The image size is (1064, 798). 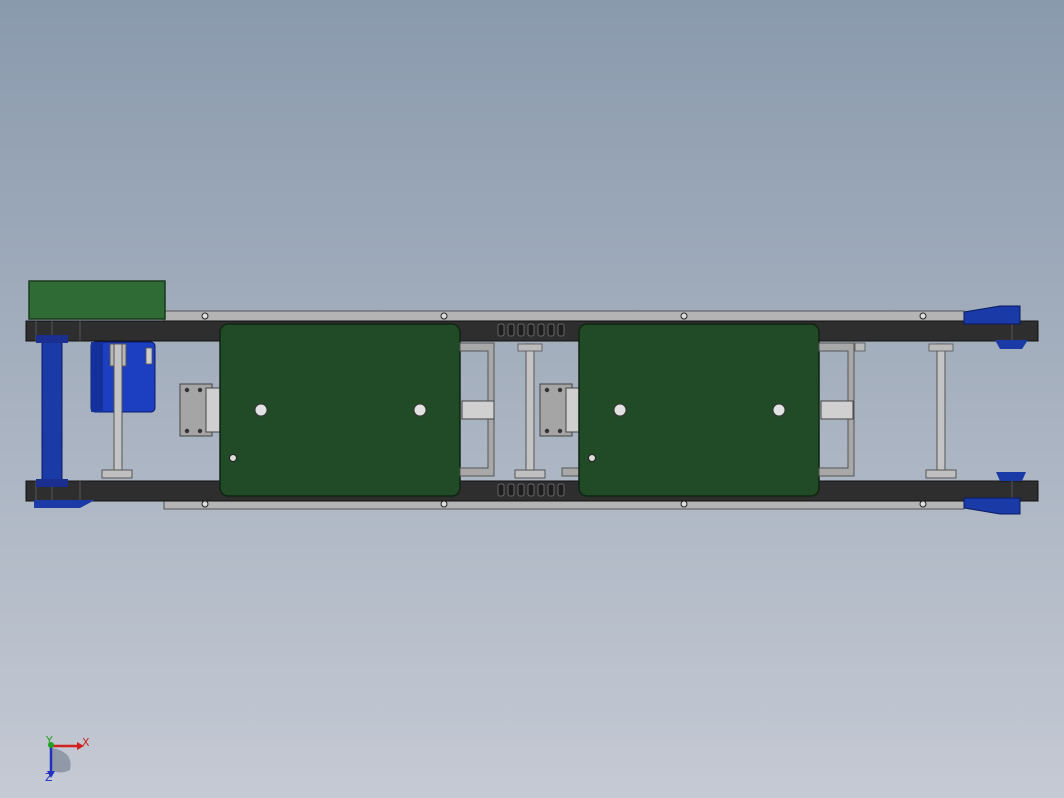 I want to click on z-axis-label: Z, so click(x=49, y=777).